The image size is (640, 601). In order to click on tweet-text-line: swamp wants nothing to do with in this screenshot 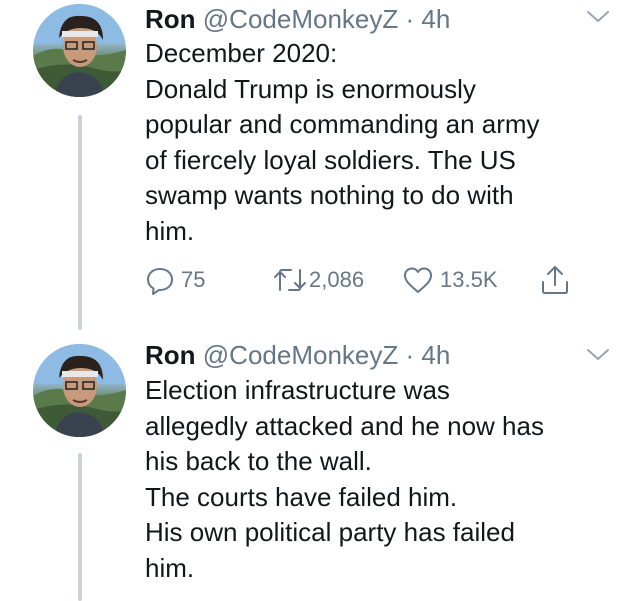, I will do `click(329, 195)`.